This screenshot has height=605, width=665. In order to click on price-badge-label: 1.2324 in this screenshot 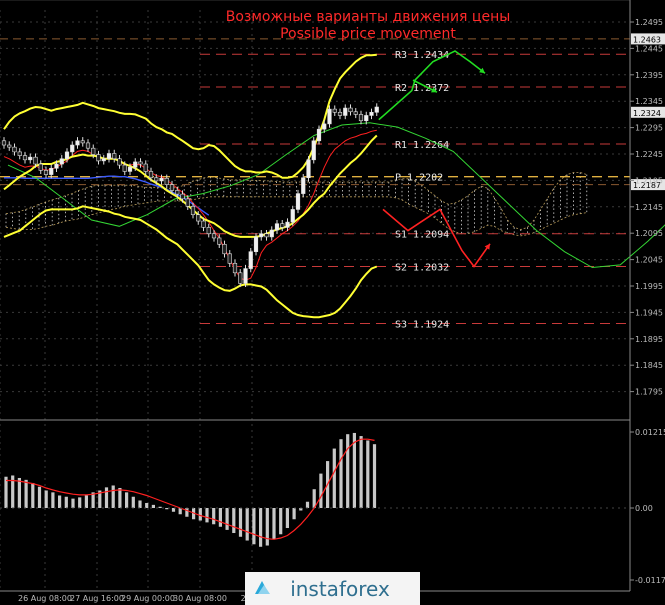, I will do `click(647, 113)`.